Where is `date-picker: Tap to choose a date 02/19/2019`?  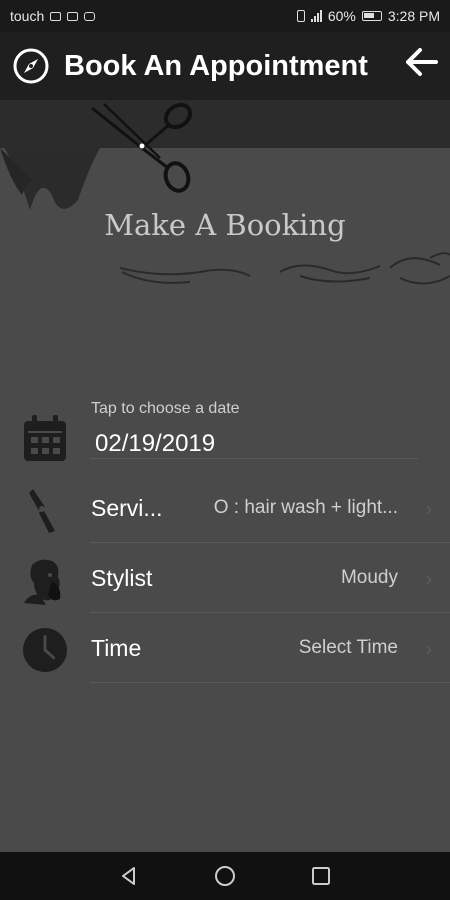 date-picker: Tap to choose a date 02/19/2019 is located at coordinates (225, 428).